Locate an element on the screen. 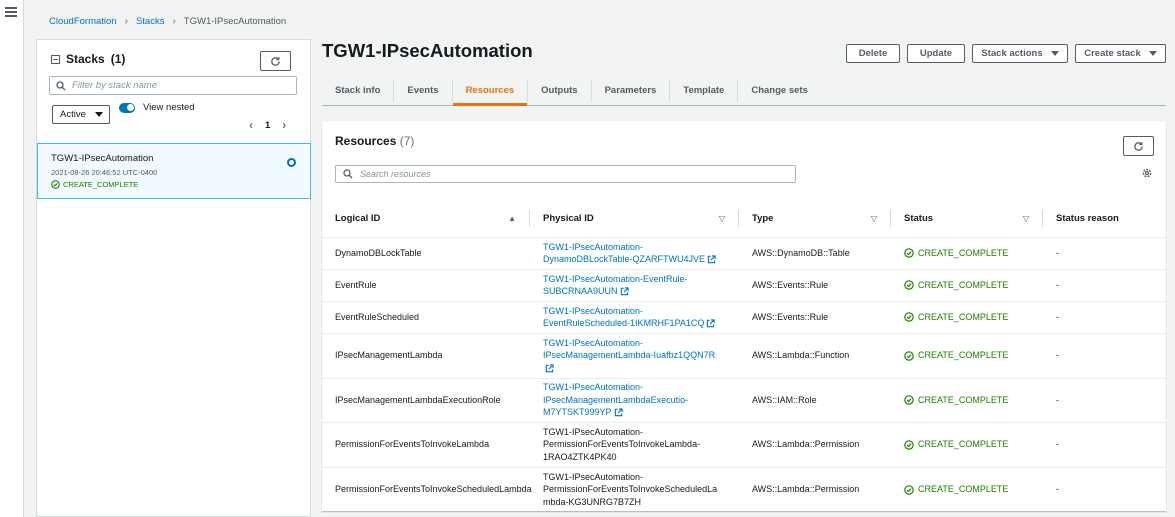 This screenshot has height=517, width=1175. col-physical-id: Physical ID ▽ is located at coordinates (634, 219).